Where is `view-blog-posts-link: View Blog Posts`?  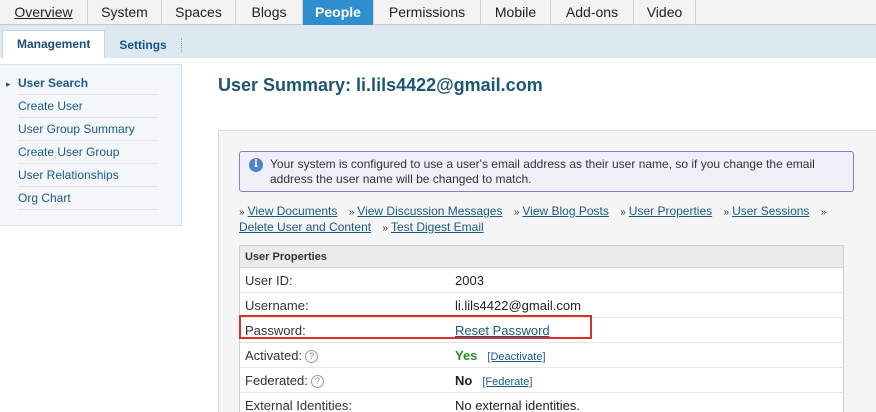 view-blog-posts-link: View Blog Posts is located at coordinates (565, 211).